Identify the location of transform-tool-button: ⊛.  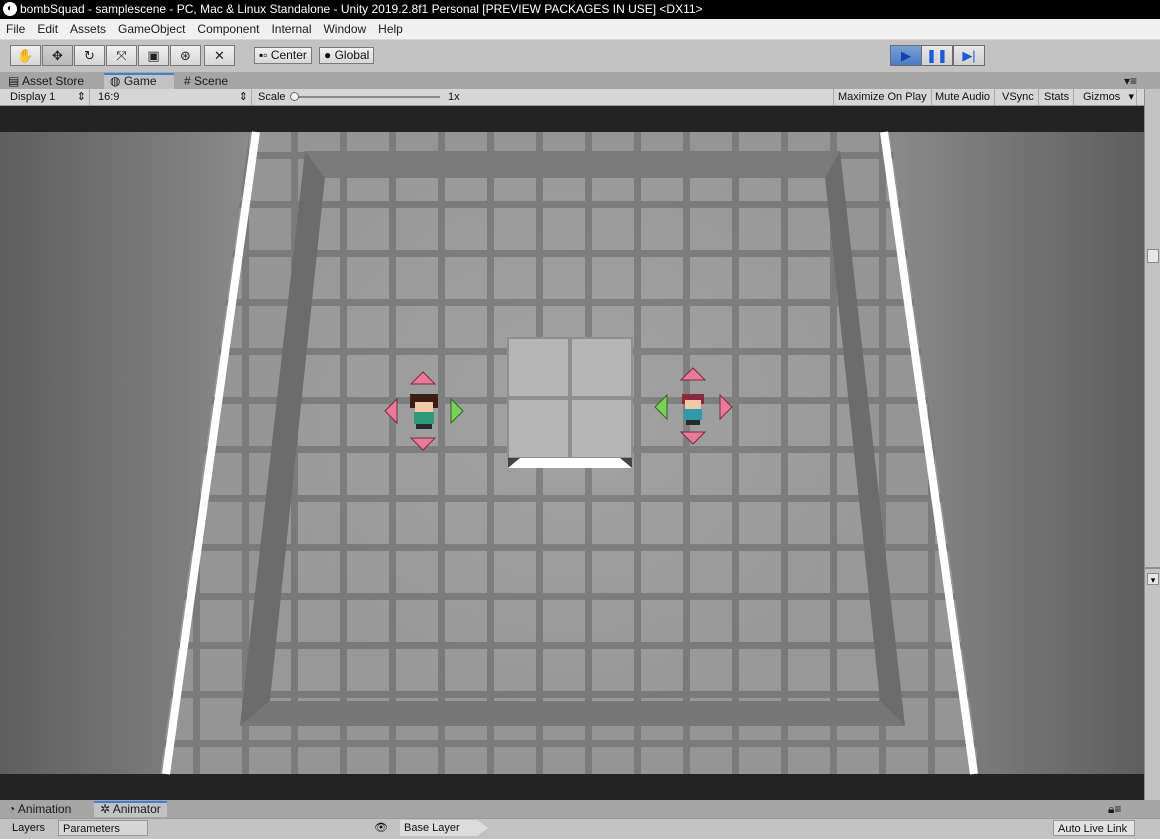
(185, 55).